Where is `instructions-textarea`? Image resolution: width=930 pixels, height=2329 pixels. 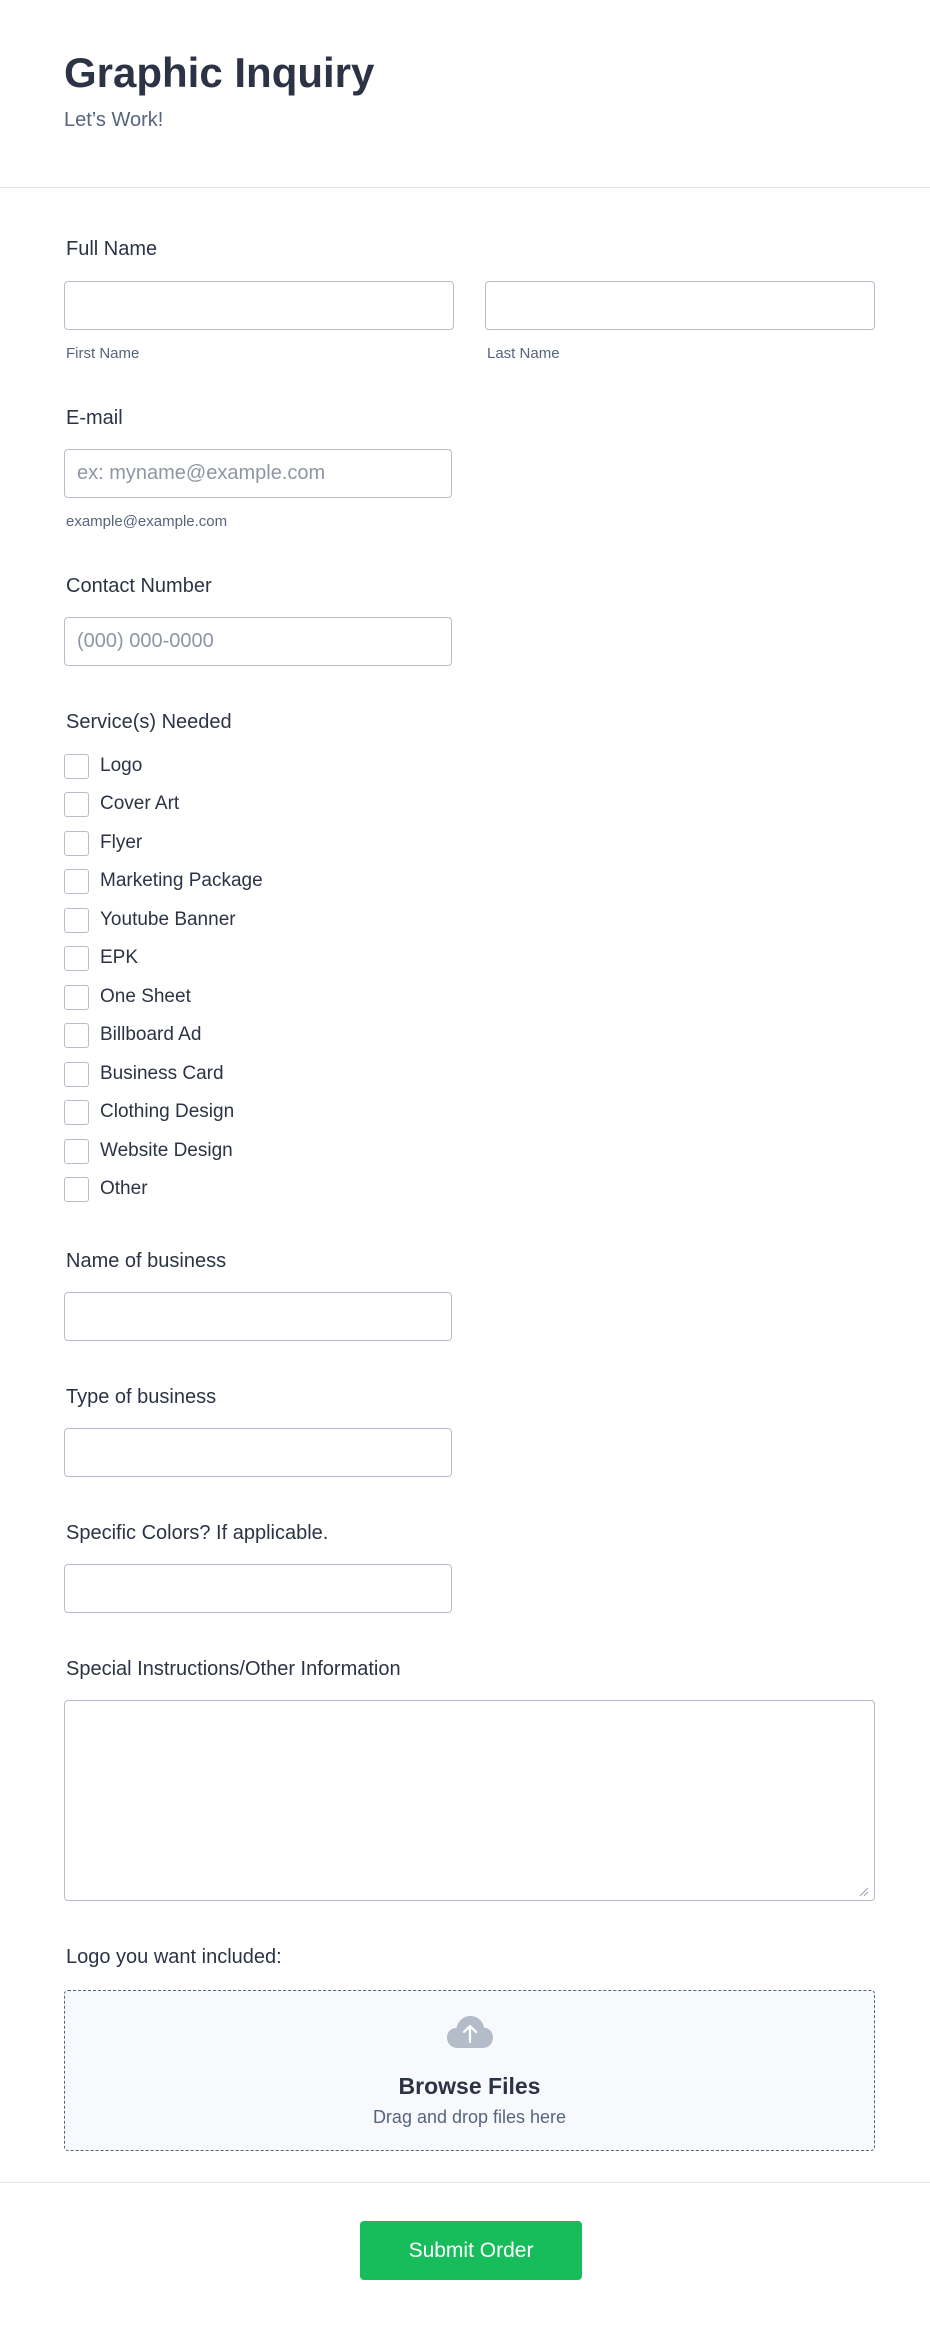 instructions-textarea is located at coordinates (469, 1800).